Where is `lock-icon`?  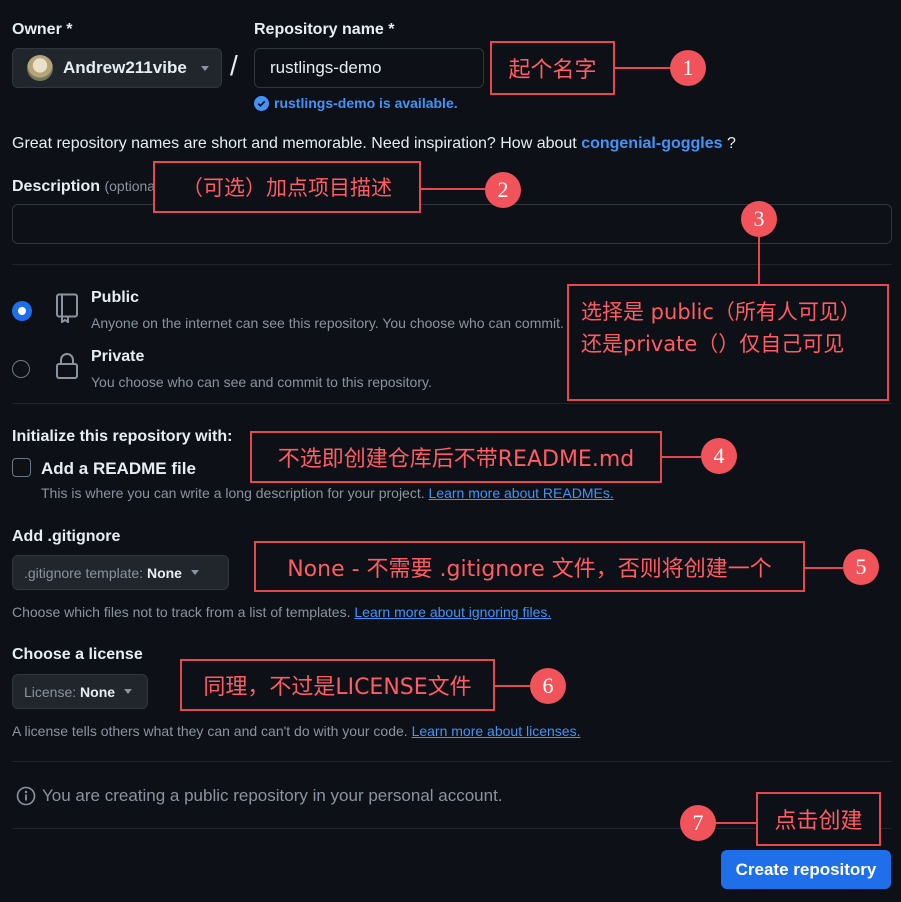 lock-icon is located at coordinates (67, 366).